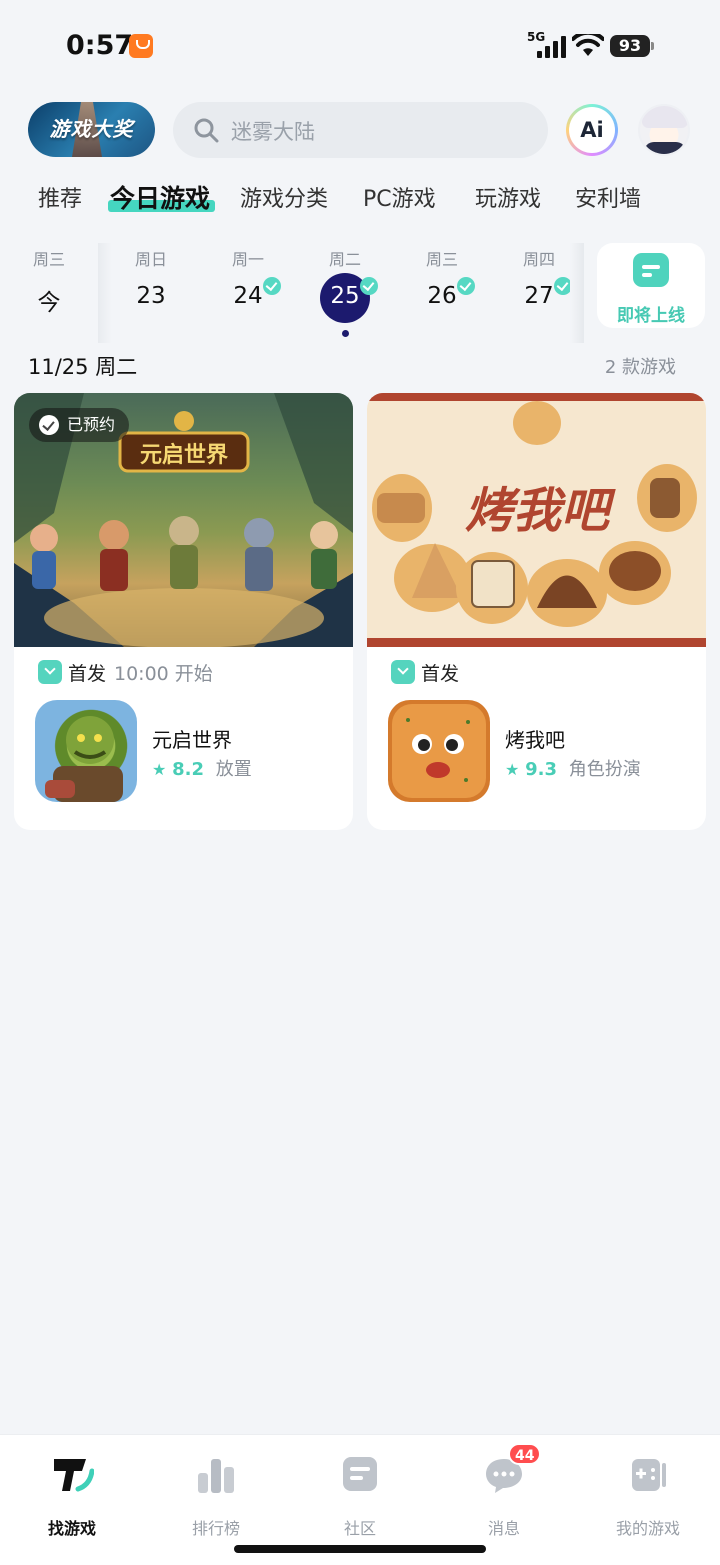  What do you see at coordinates (360, 130) in the screenshot?
I see `search-input: 迷雾大陆` at bounding box center [360, 130].